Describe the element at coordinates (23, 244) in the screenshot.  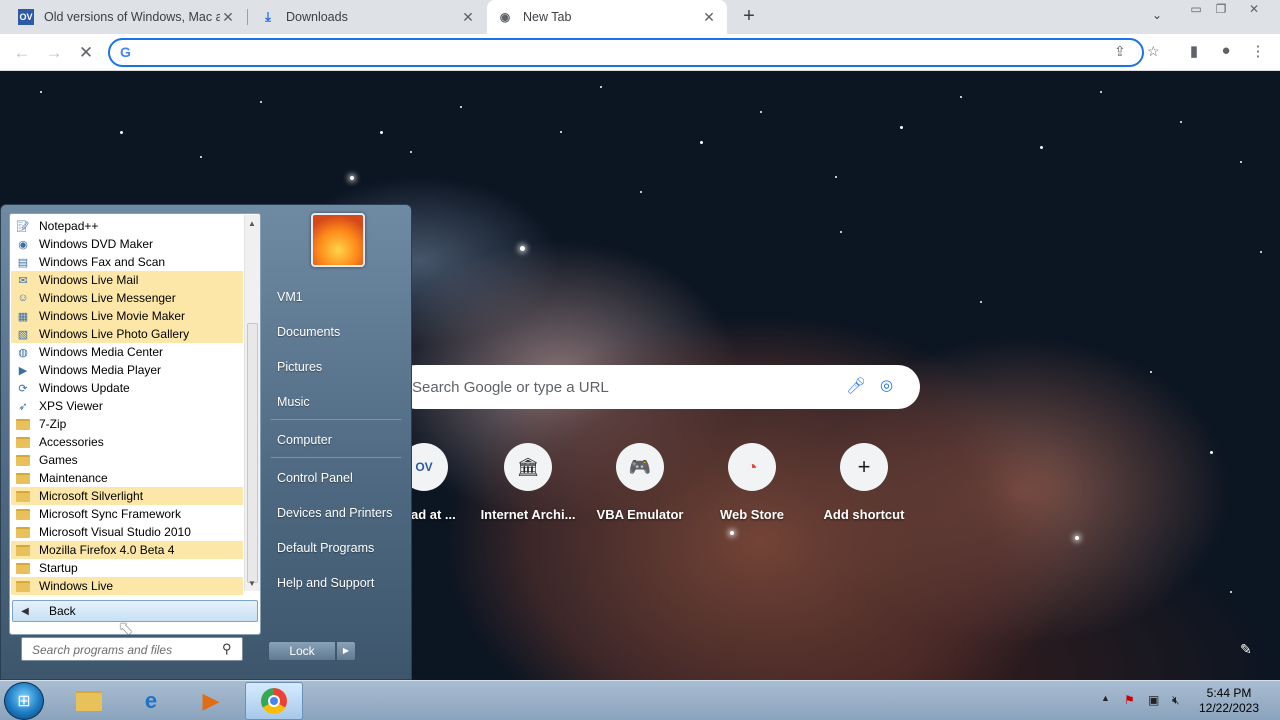
I see `dvd-icon: ◉` at that location.